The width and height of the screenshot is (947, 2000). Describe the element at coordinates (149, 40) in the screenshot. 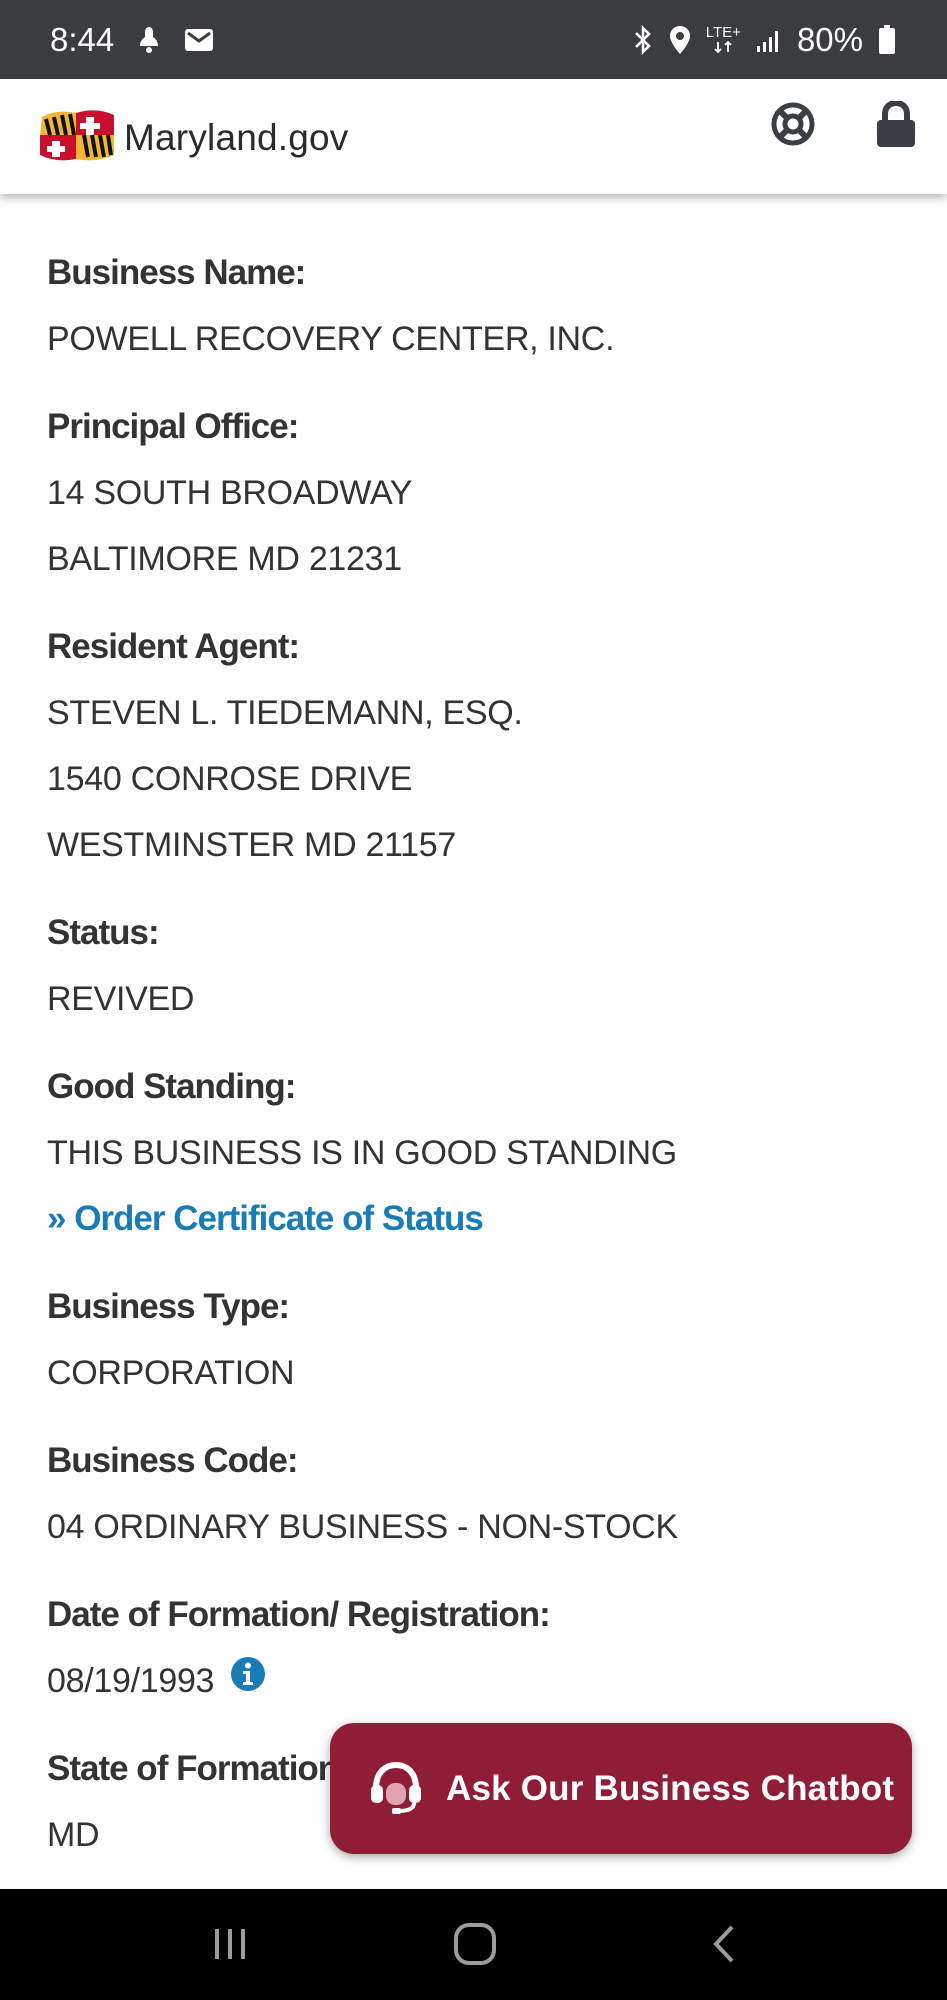

I see `notification-icon` at that location.